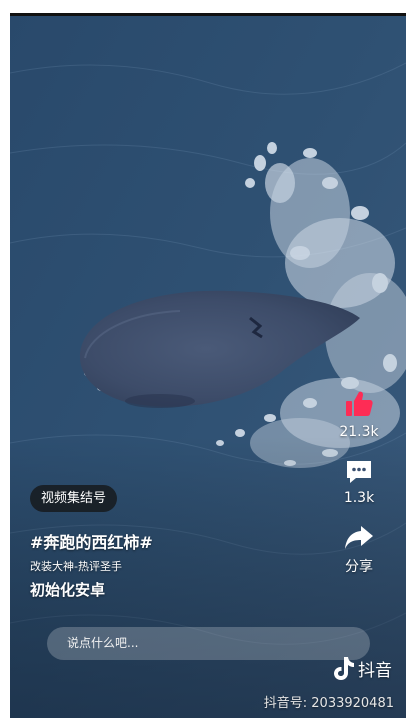  I want to click on app-watermark: 抖音, so click(361, 668).